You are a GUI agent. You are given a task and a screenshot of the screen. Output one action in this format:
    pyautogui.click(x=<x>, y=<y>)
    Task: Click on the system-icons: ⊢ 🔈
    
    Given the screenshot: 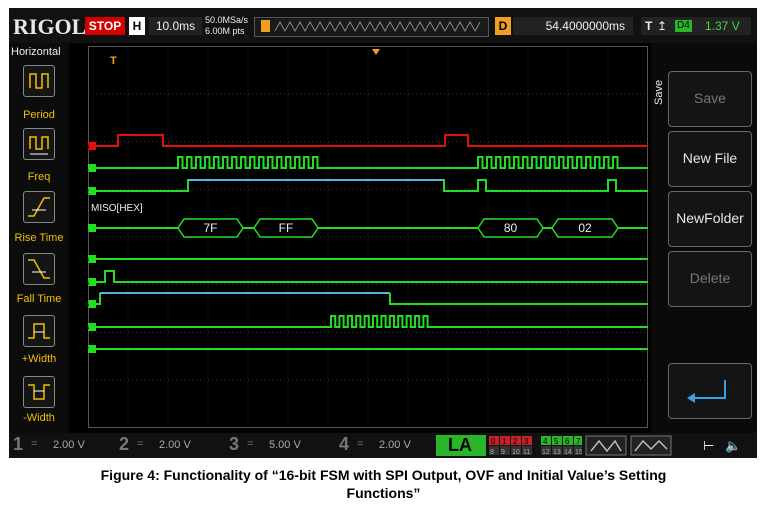 What is the action you would take?
    pyautogui.click(x=728, y=445)
    